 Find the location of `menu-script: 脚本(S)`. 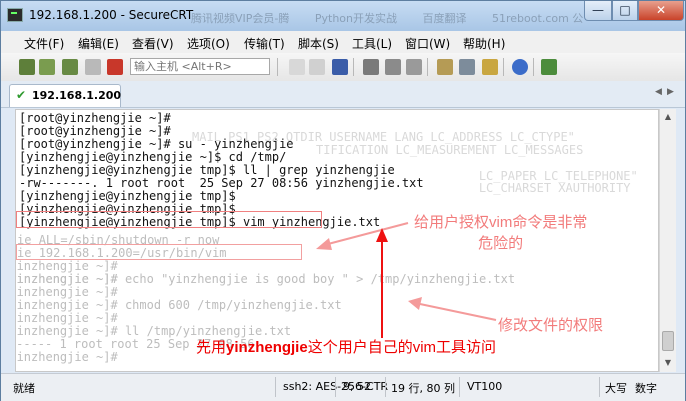

menu-script: 脚本(S) is located at coordinates (318, 43).